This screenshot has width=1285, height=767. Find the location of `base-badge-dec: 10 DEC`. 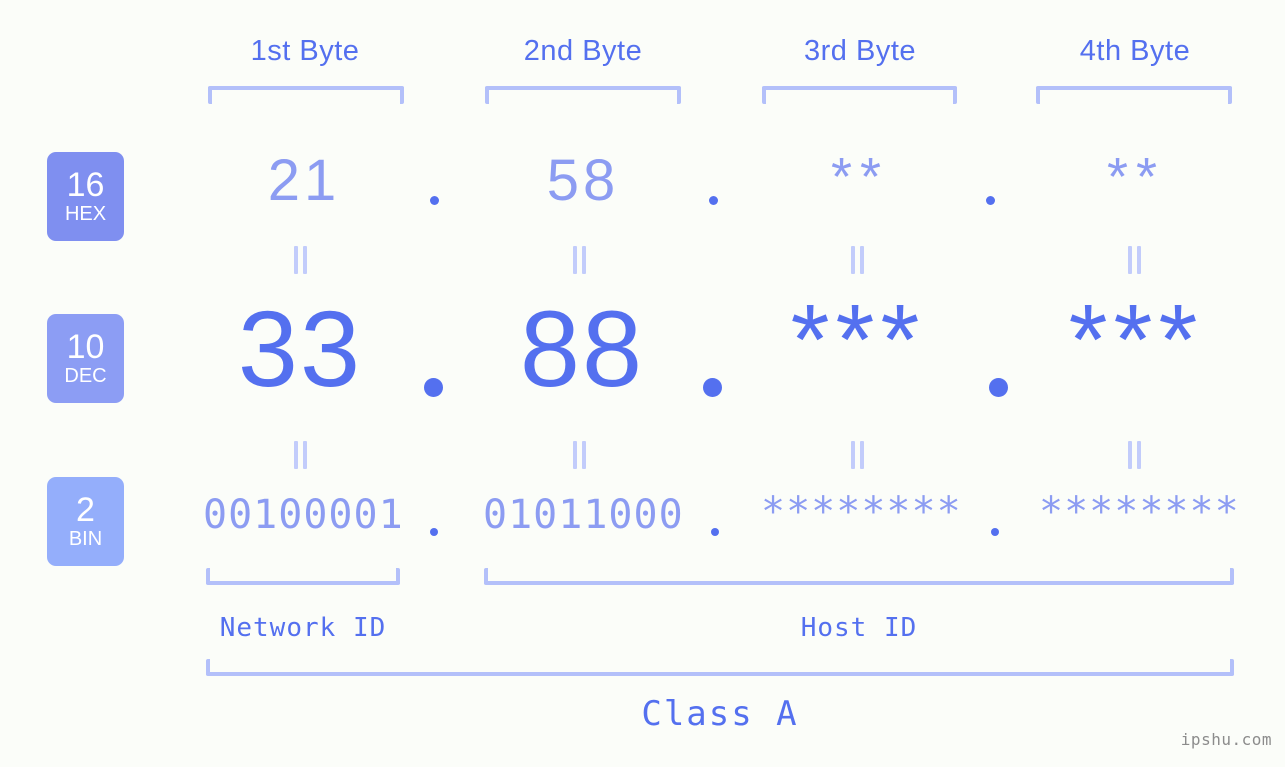

base-badge-dec: 10 DEC is located at coordinates (85, 358).